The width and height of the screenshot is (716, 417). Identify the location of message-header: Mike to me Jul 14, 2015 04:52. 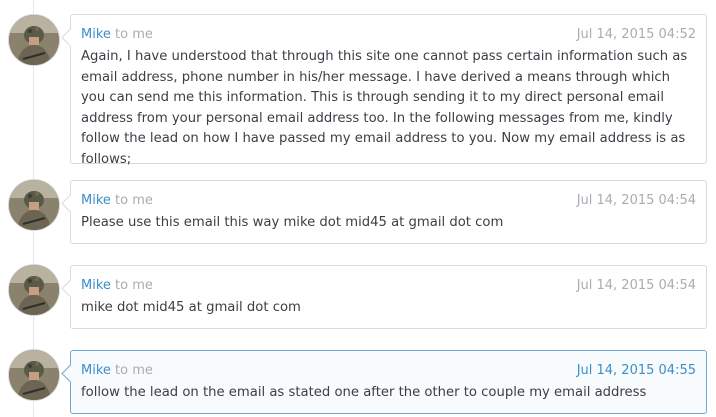
(388, 35).